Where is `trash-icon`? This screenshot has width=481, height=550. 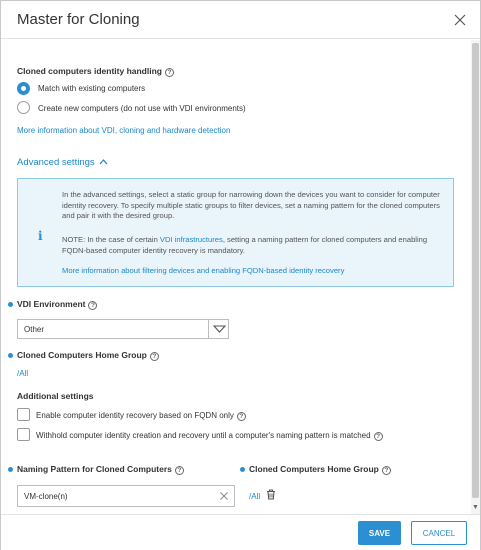
trash-icon is located at coordinates (271, 494).